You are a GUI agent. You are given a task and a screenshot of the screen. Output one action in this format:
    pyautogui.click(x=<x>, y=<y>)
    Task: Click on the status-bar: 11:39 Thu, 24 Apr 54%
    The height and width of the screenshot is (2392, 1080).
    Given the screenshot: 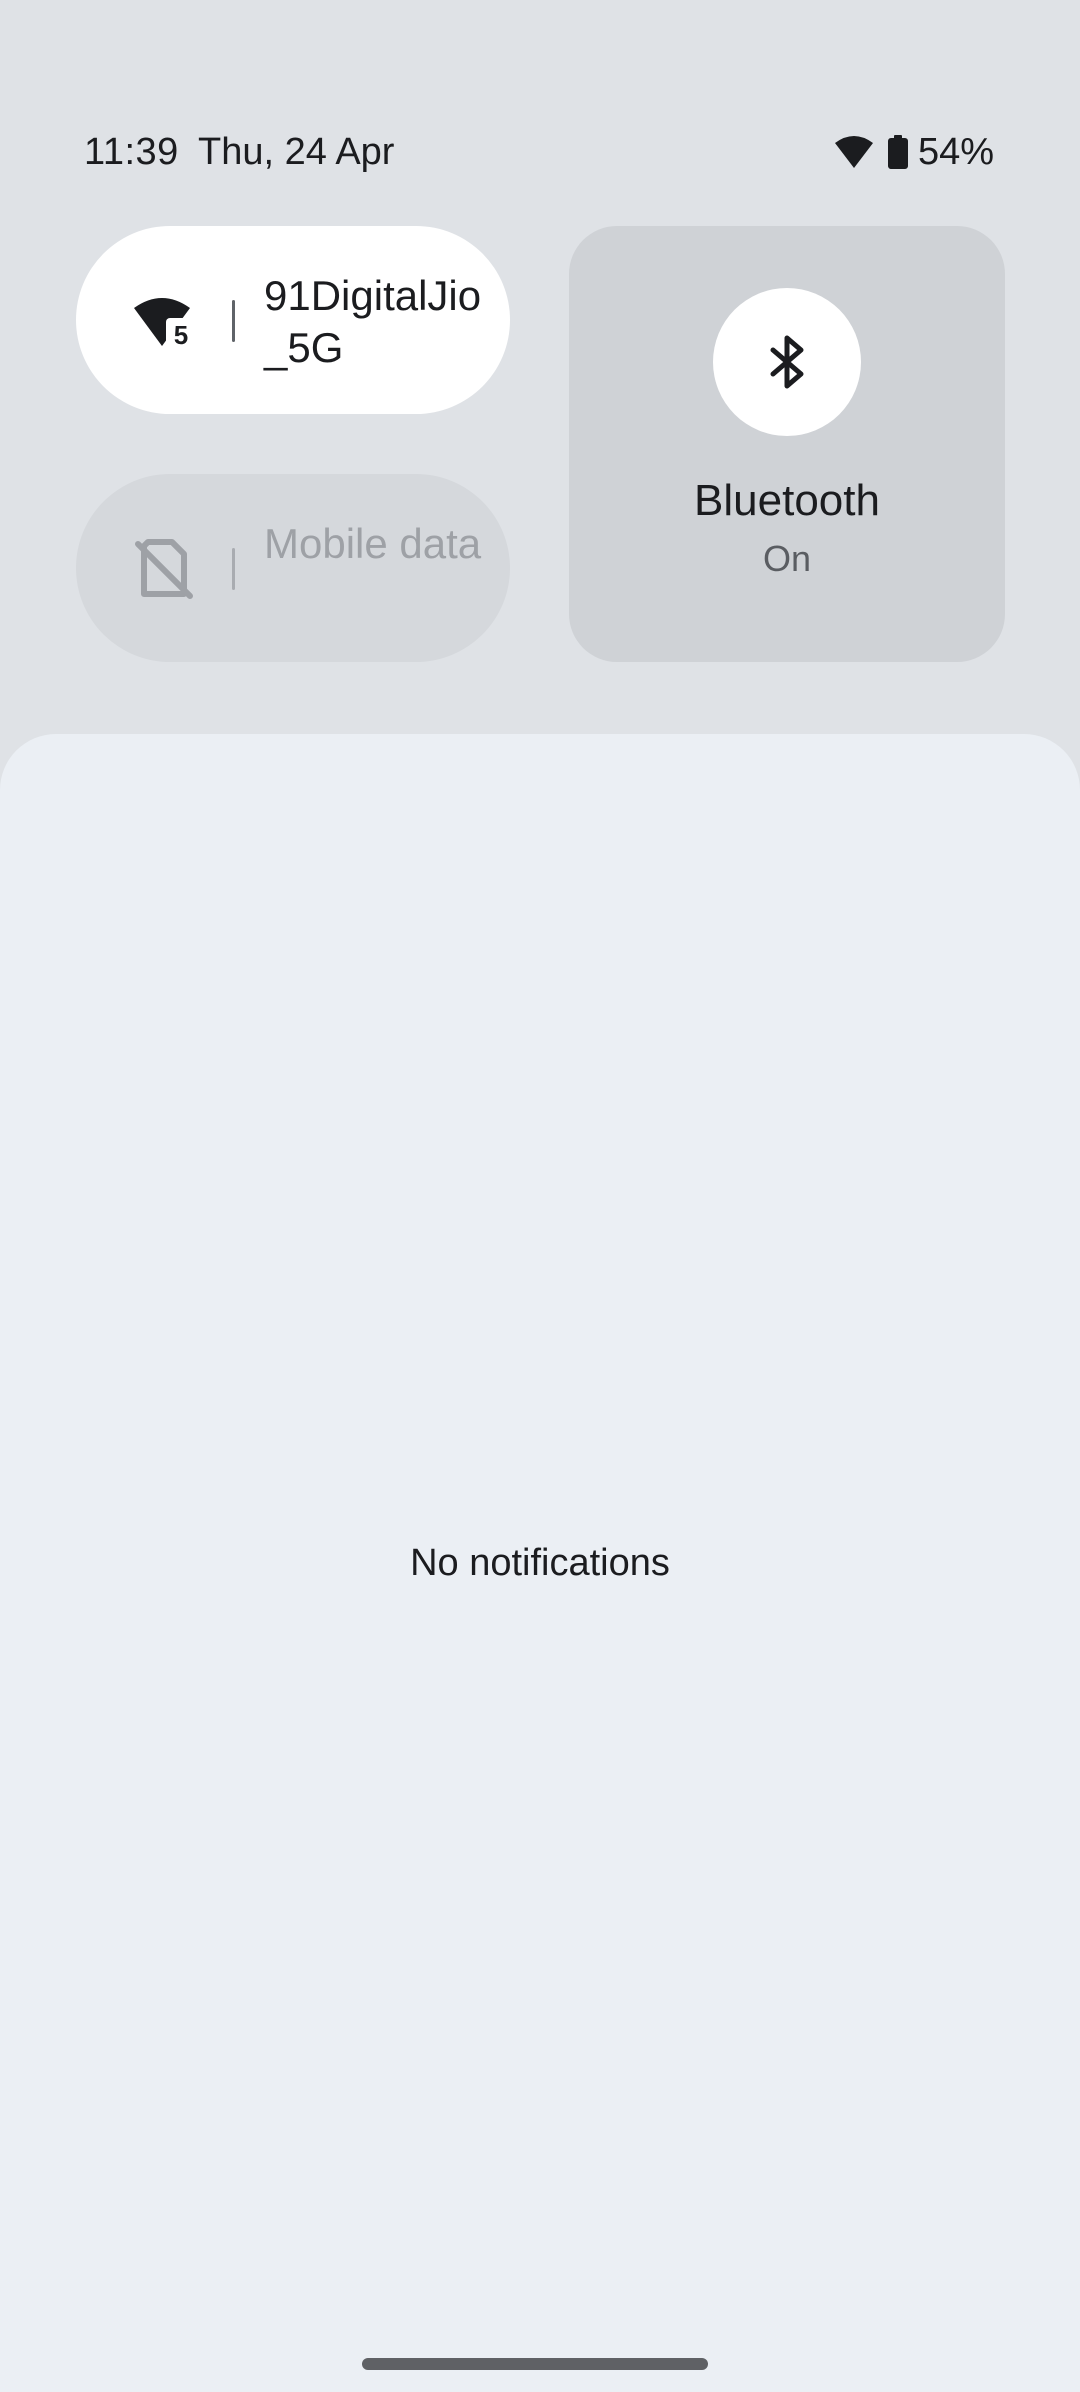 What is the action you would take?
    pyautogui.click(x=540, y=100)
    